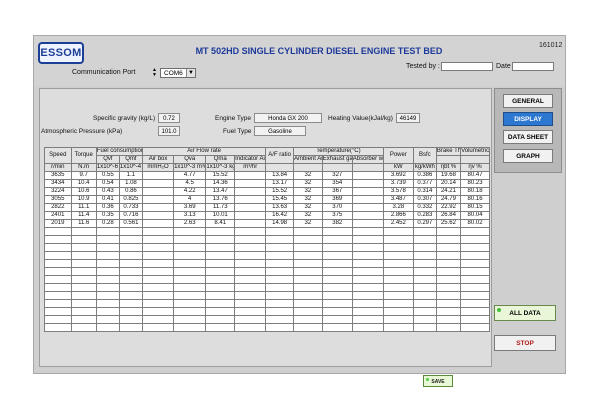 The width and height of the screenshot is (600, 400). Describe the element at coordinates (169, 118) in the screenshot. I see `specific-gravity-field: 0.72` at that location.